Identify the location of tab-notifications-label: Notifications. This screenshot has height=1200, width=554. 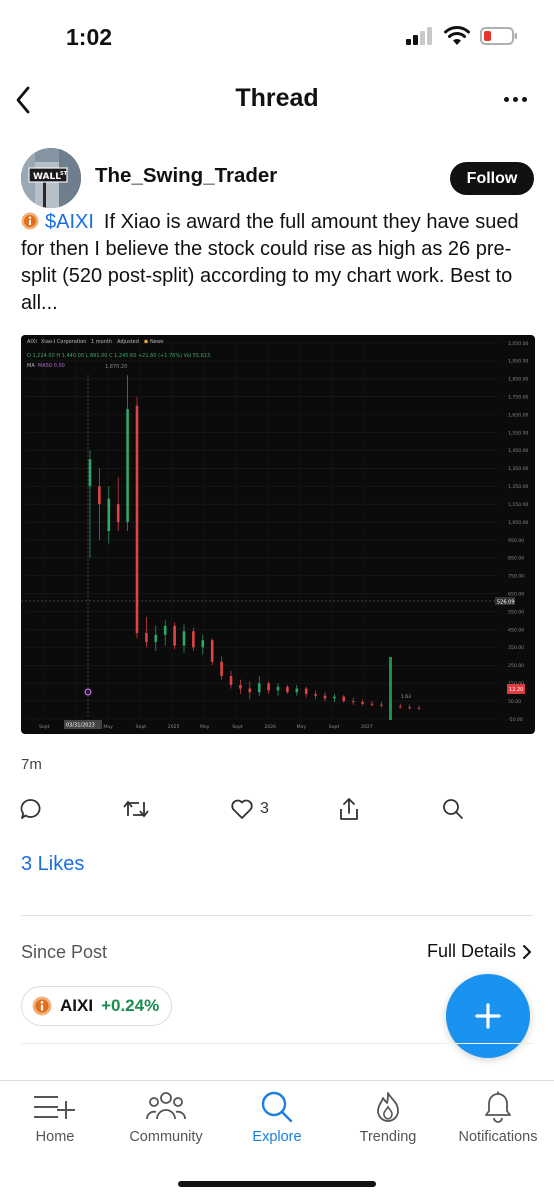
(498, 1137).